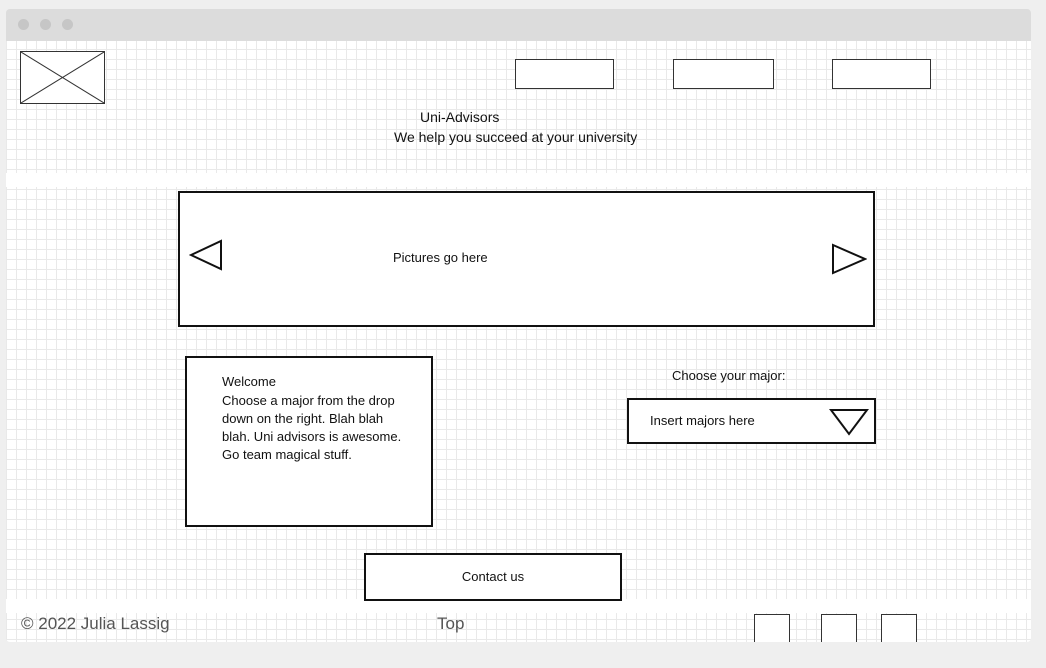 This screenshot has width=1046, height=668. Describe the element at coordinates (460, 117) in the screenshot. I see `site-title: Uni-Advisors` at that location.